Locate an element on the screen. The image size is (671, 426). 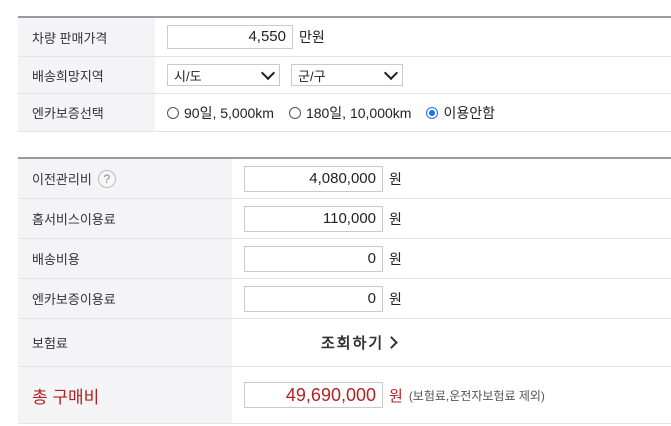
warranty-option-label: 90일, 5,000km is located at coordinates (229, 112).